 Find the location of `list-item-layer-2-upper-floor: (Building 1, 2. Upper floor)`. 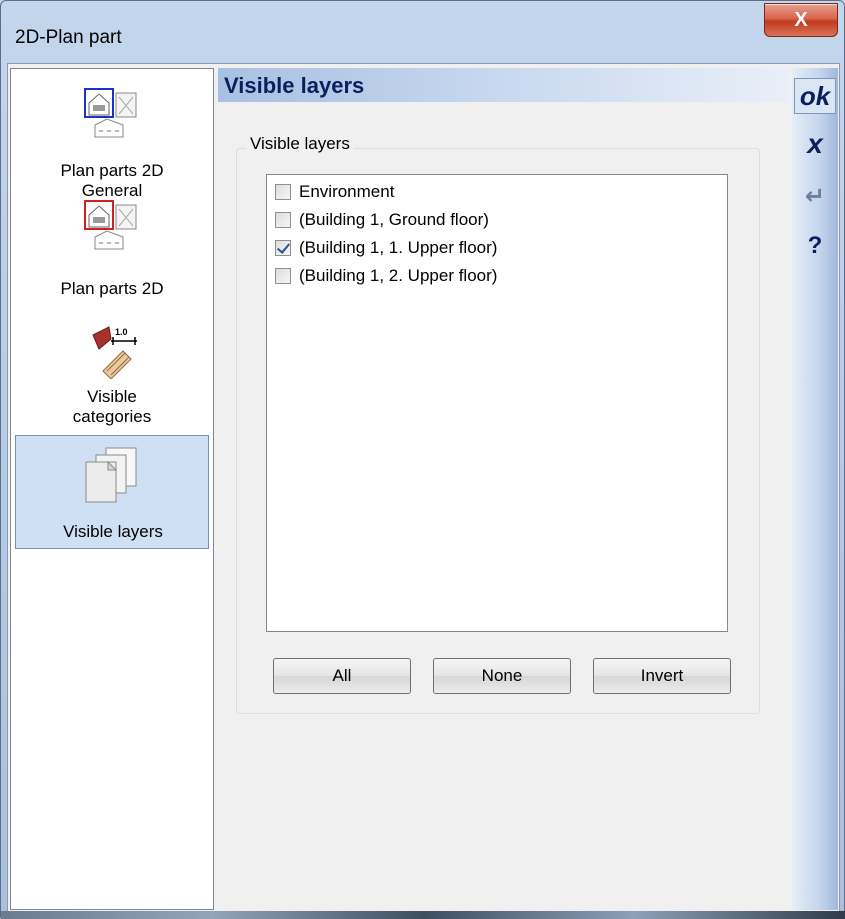

list-item-layer-2-upper-floor: (Building 1, 2. Upper floor) is located at coordinates (386, 276).